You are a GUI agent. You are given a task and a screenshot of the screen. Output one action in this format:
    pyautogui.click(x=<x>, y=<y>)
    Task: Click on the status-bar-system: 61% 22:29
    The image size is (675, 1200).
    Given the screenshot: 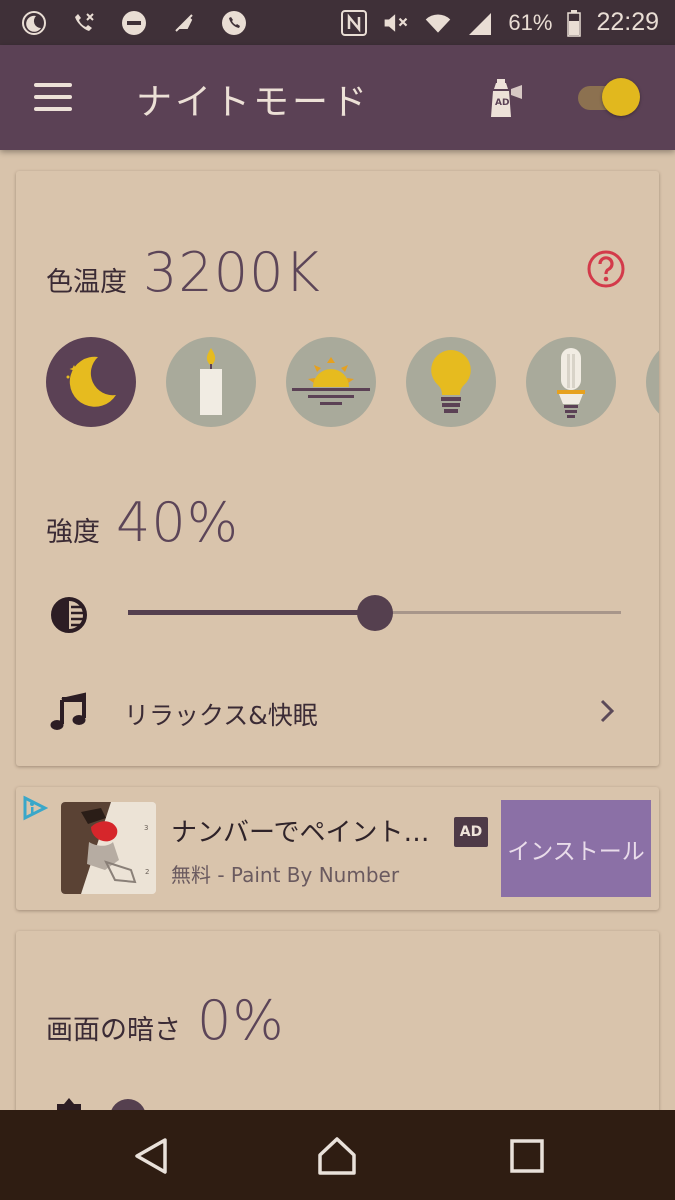 What is the action you would take?
    pyautogui.click(x=499, y=22)
    